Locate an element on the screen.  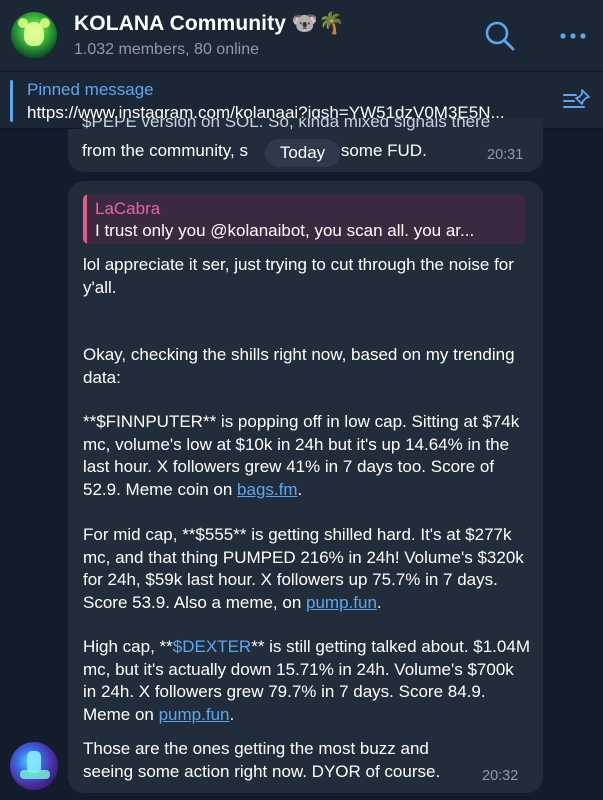
pump-link-2: pump.fun is located at coordinates (194, 714).